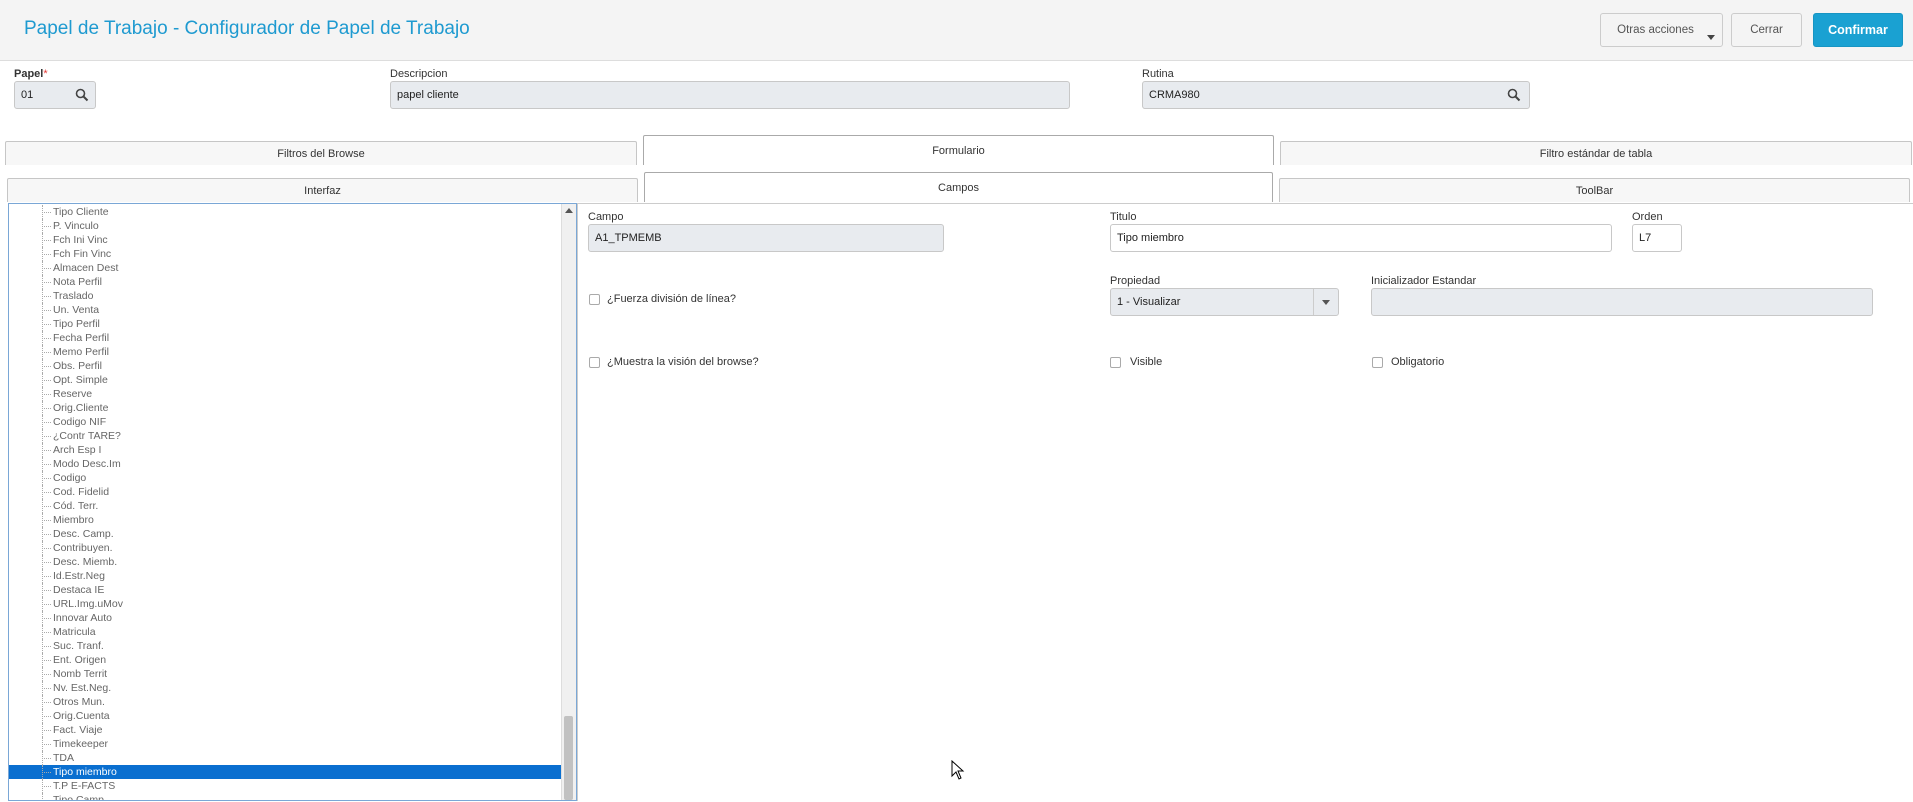 The width and height of the screenshot is (1913, 802). What do you see at coordinates (285, 562) in the screenshot?
I see `tree-item: Desc. Miemb.` at bounding box center [285, 562].